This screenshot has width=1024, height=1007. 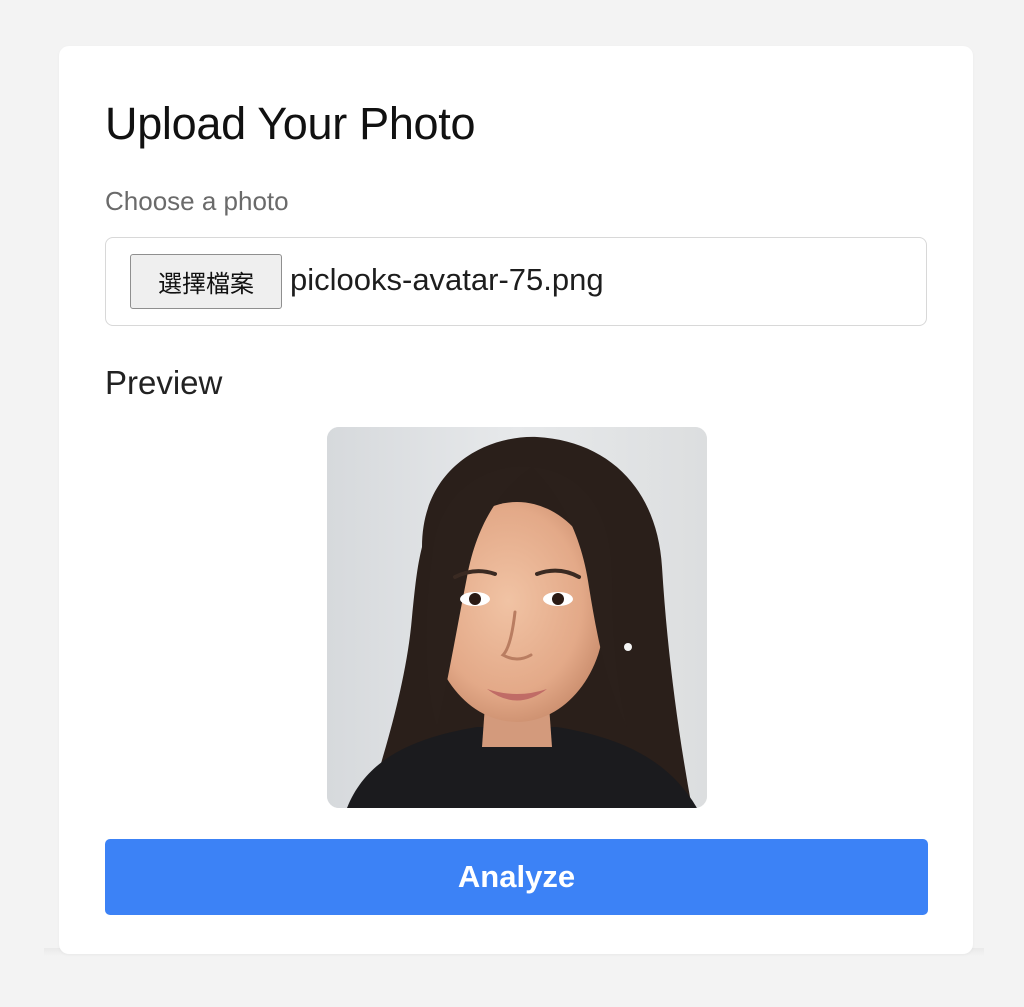 I want to click on choose-file-button: 選擇檔案, so click(x=206, y=281).